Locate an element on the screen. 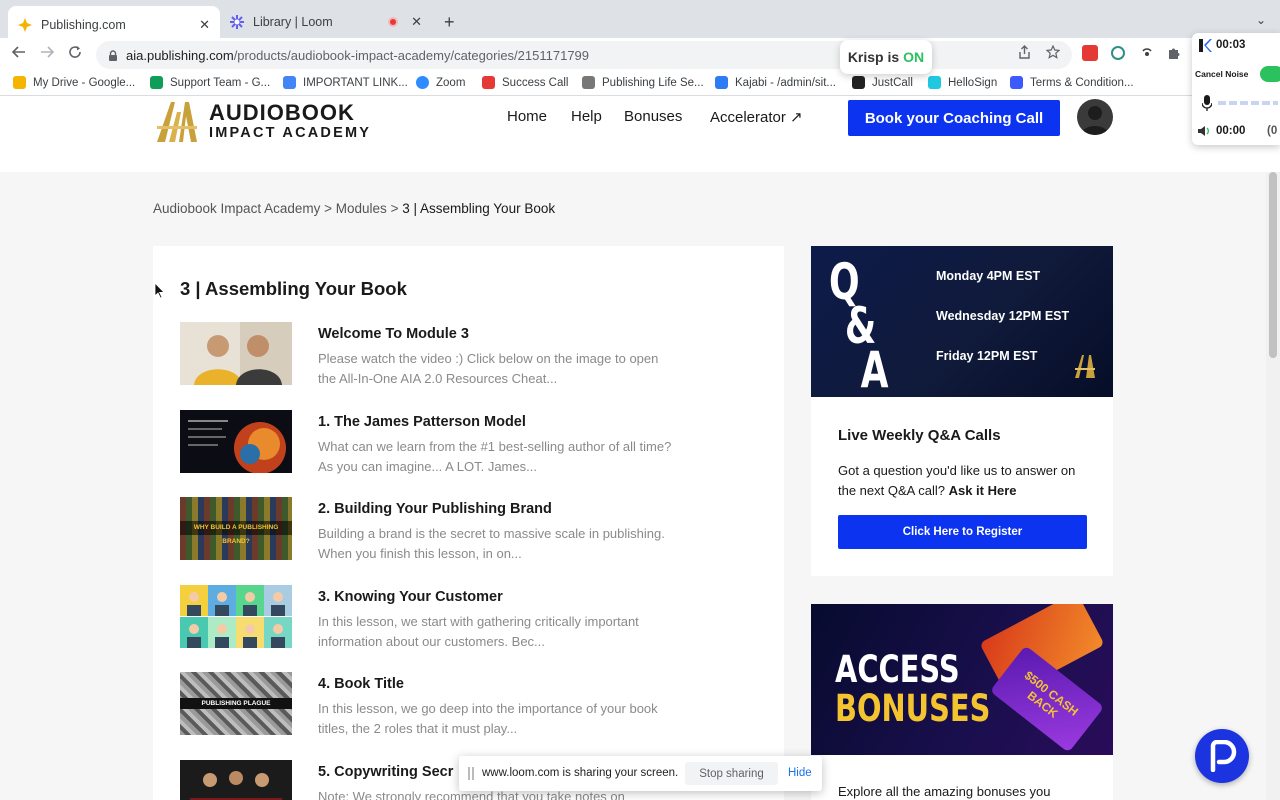 The image size is (1280, 800). lesson-thumbnail: PUBLISHING PLAGUE is located at coordinates (236, 703).